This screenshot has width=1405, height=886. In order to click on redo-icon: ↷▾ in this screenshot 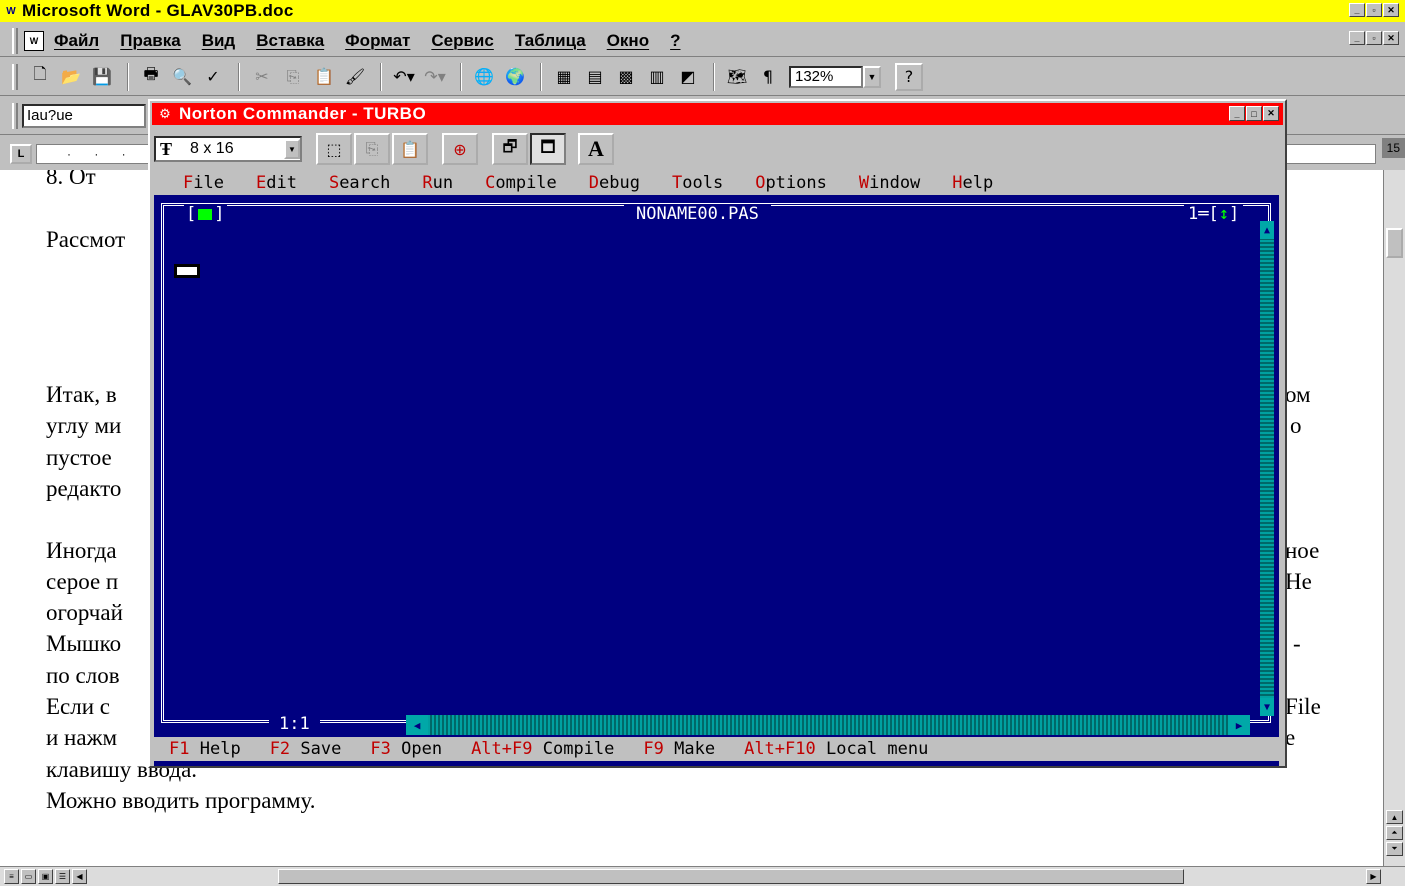, I will do `click(435, 77)`.